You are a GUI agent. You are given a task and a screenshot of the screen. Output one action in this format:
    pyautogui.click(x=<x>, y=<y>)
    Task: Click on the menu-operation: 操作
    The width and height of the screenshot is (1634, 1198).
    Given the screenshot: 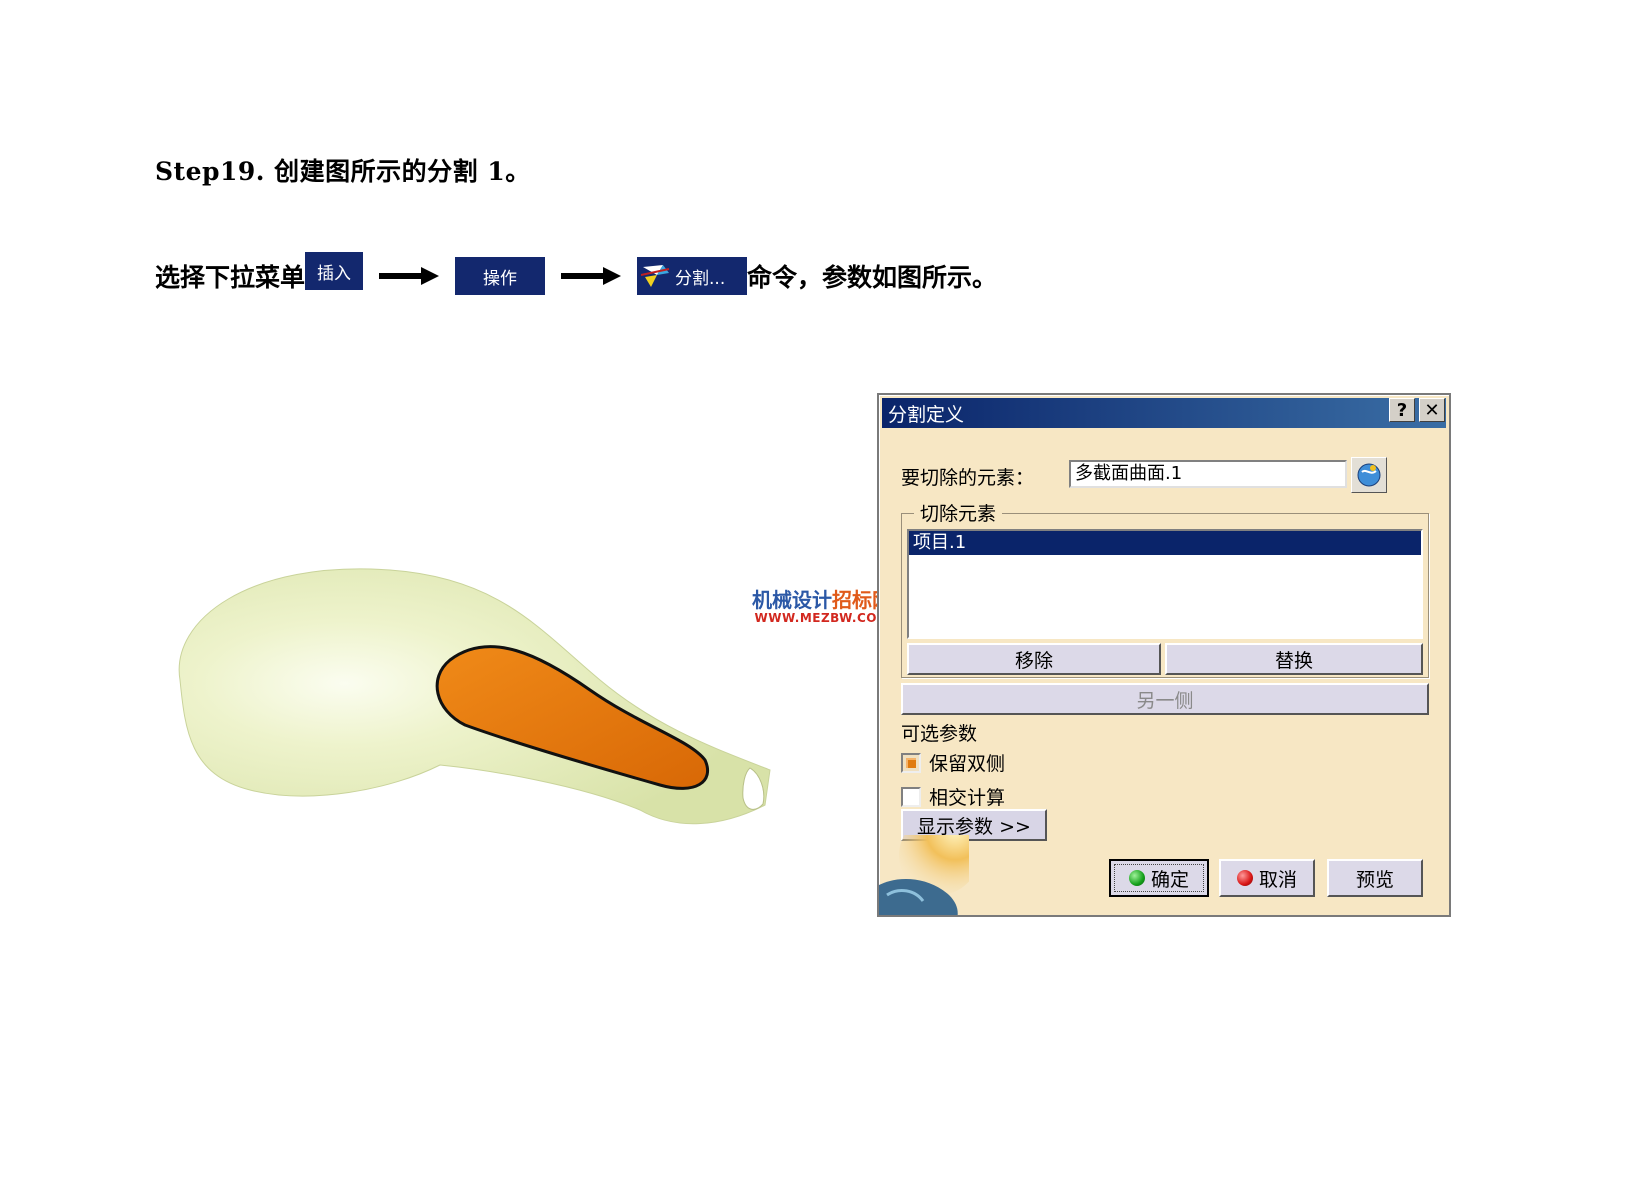 What is the action you would take?
    pyautogui.click(x=500, y=276)
    